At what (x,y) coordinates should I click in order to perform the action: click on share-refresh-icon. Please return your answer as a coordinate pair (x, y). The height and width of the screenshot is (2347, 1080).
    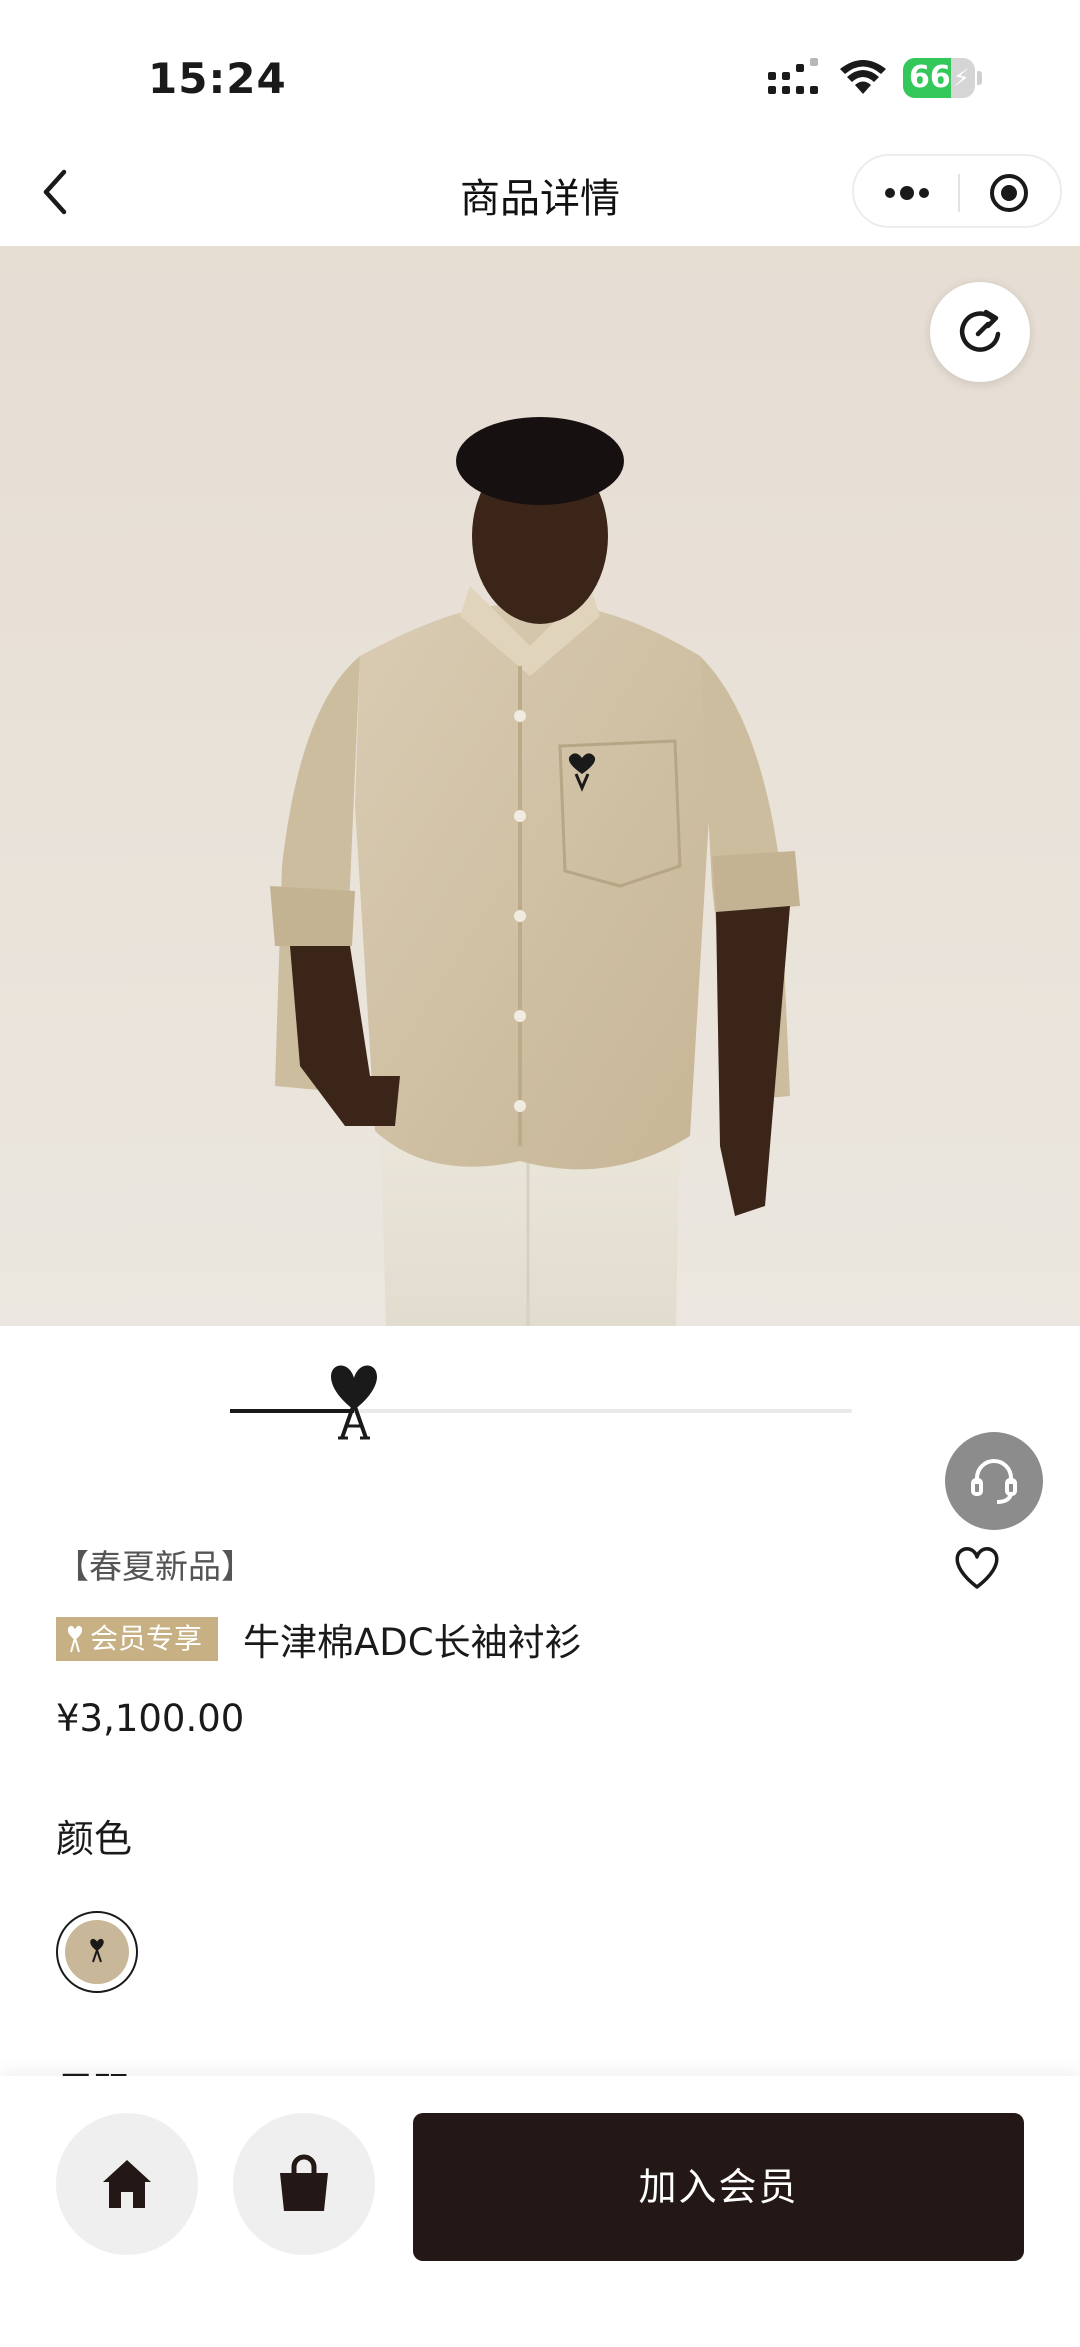
    Looking at the image, I should click on (980, 330).